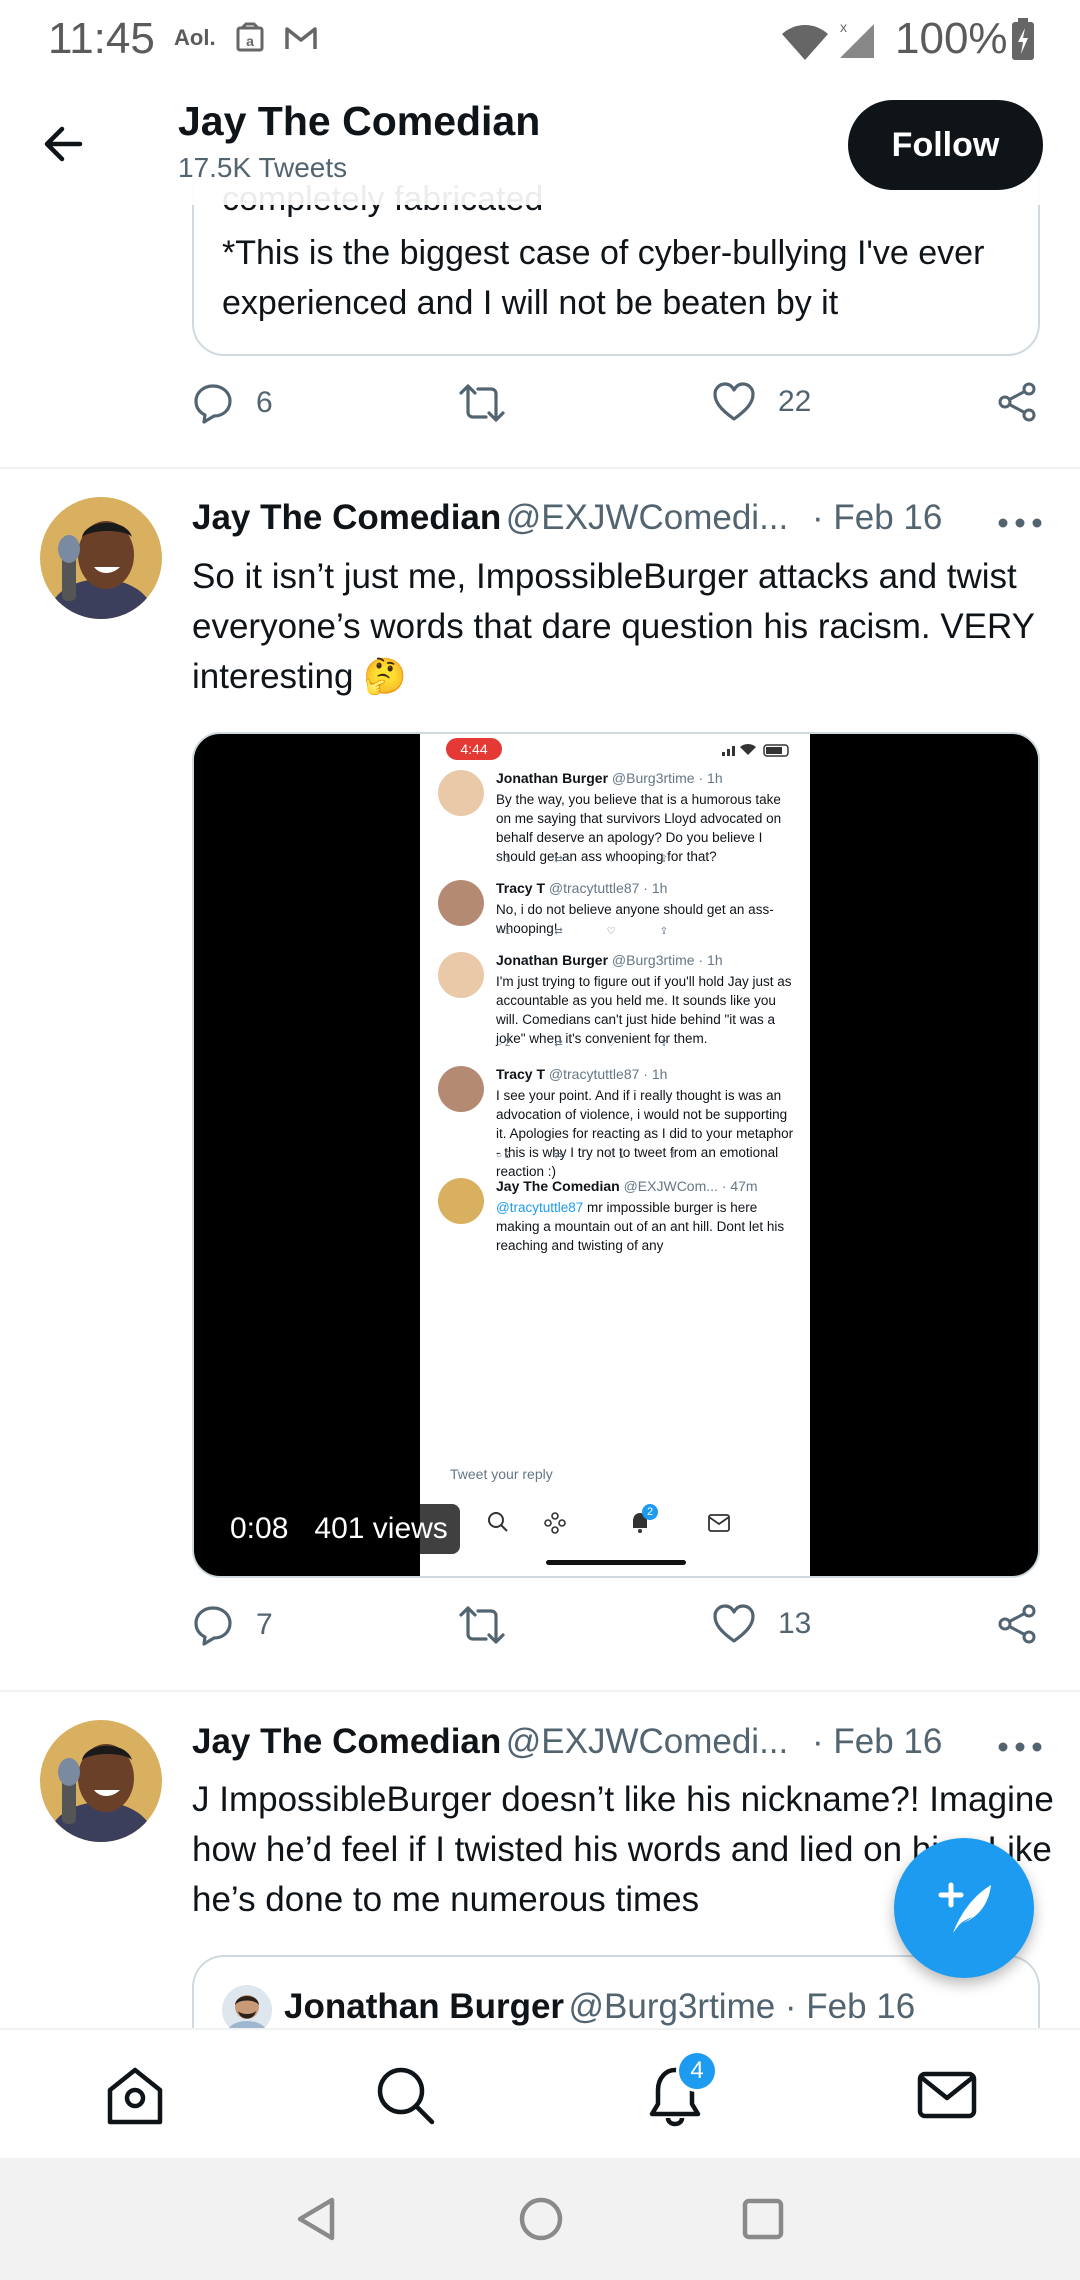  I want to click on reply-count: 7, so click(264, 1624).